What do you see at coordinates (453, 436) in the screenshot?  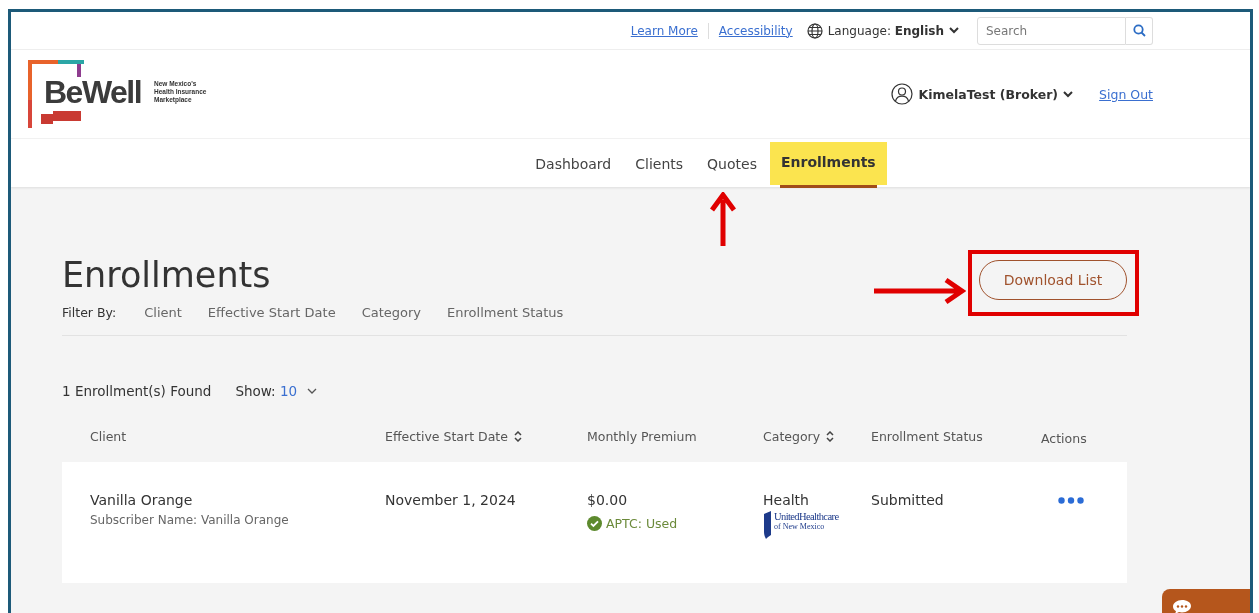 I see `column-header: Effective Start Date` at bounding box center [453, 436].